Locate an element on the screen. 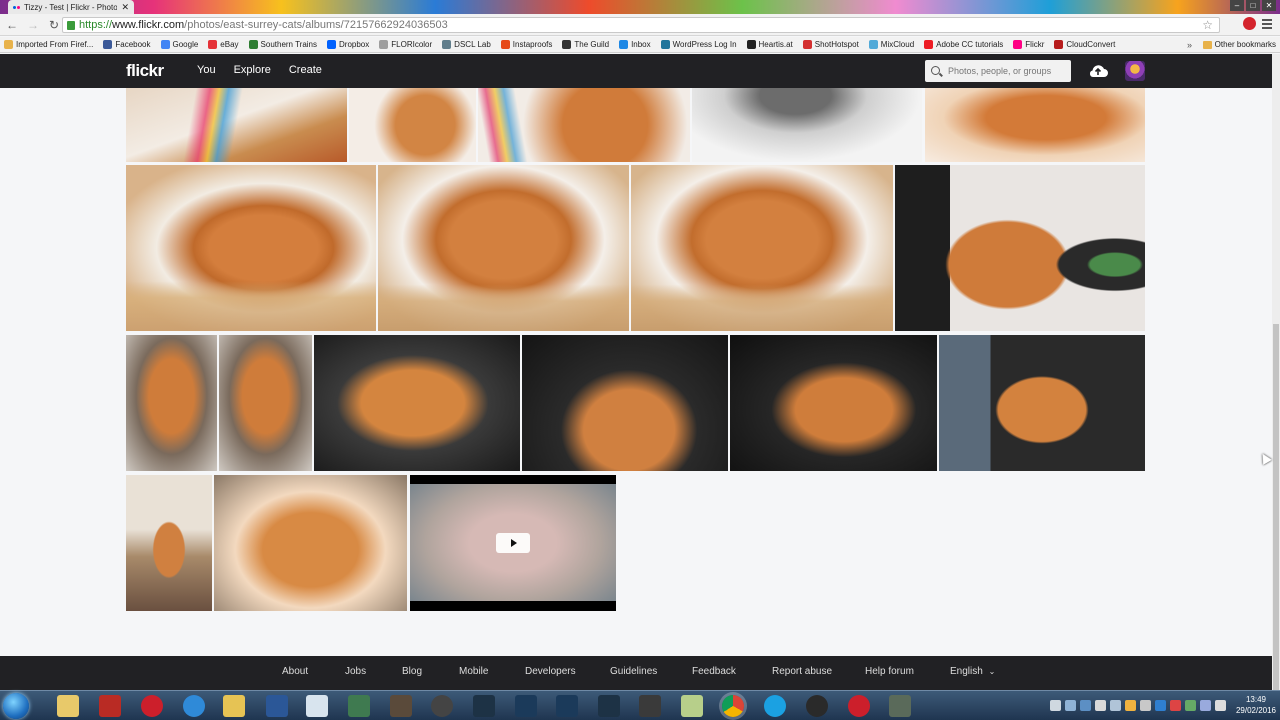  spotify-icon is located at coordinates (817, 706).